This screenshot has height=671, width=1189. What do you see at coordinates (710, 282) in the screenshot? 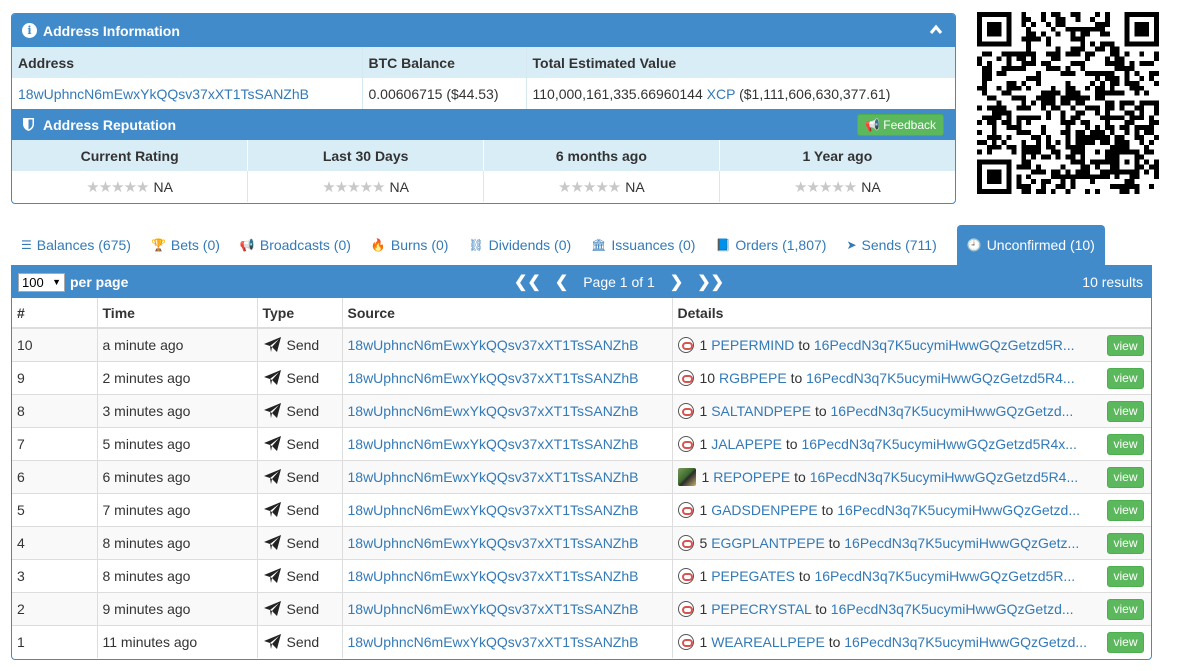
I see `last-page-icon: ❯❯` at bounding box center [710, 282].